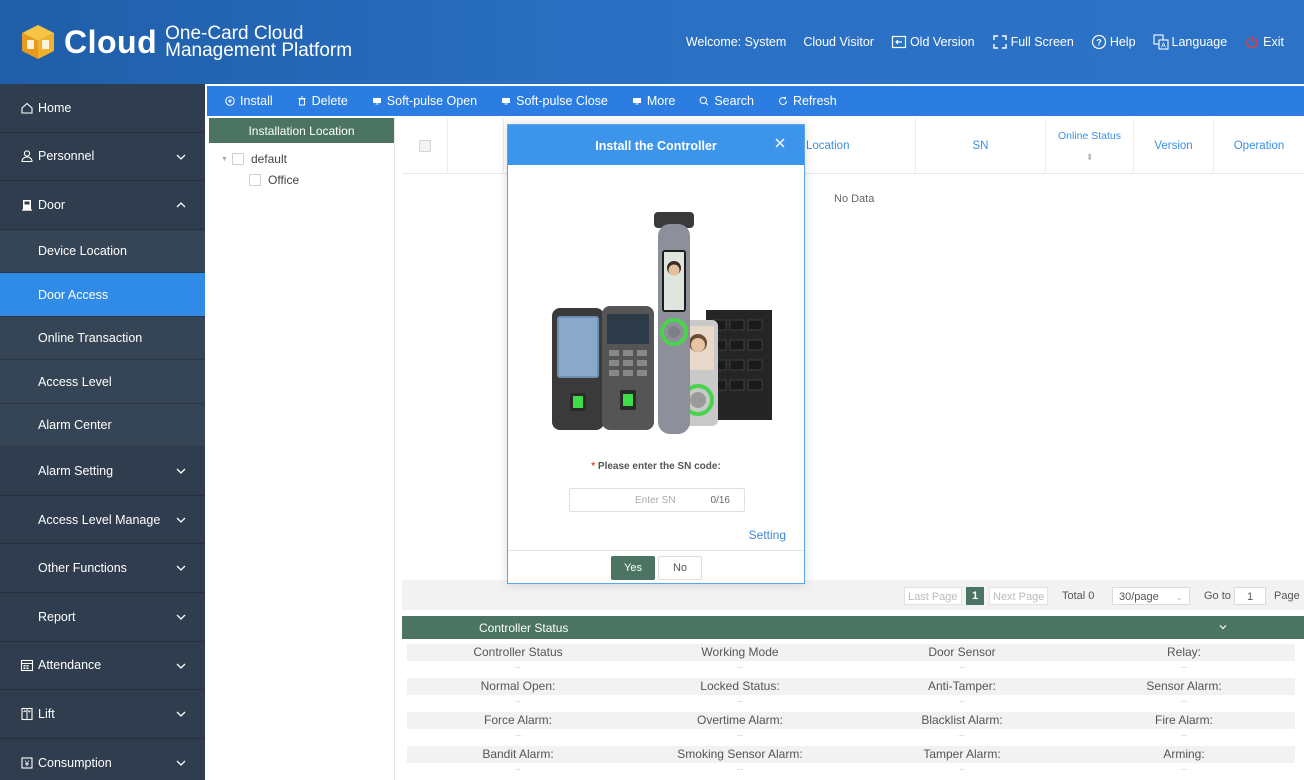  I want to click on tree-checkbox-office, so click(255, 180).